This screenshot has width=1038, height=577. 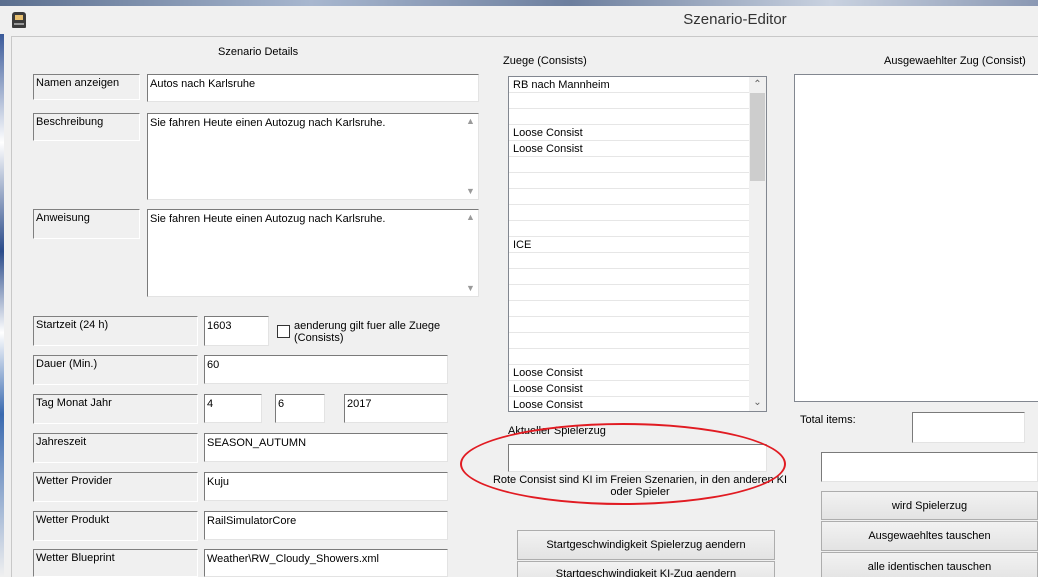 What do you see at coordinates (929, 536) in the screenshot?
I see `swap-selected-button: Ausgewaehltes tauschen` at bounding box center [929, 536].